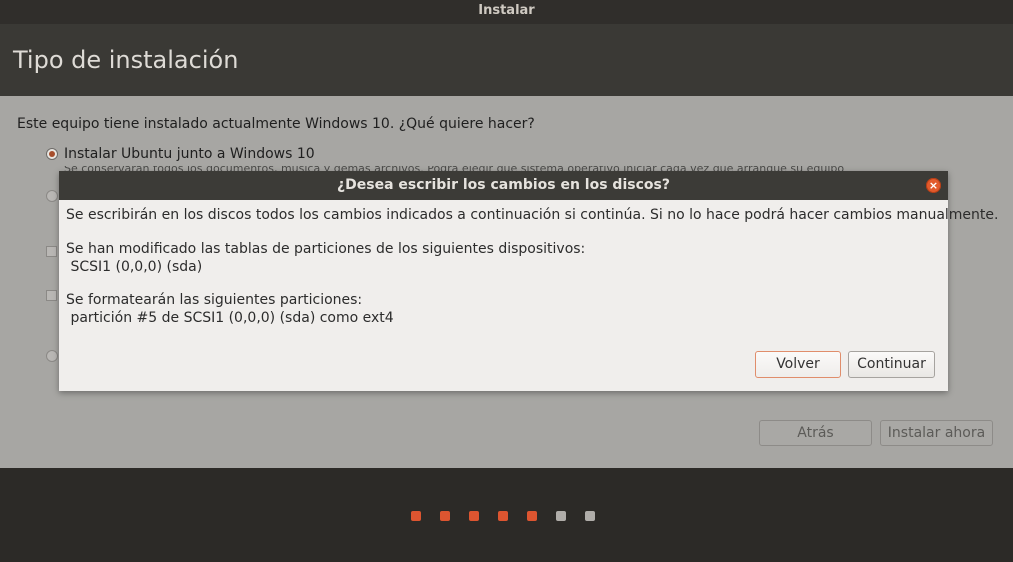  What do you see at coordinates (126, 60) in the screenshot?
I see `page-title: Tipo de instalación` at bounding box center [126, 60].